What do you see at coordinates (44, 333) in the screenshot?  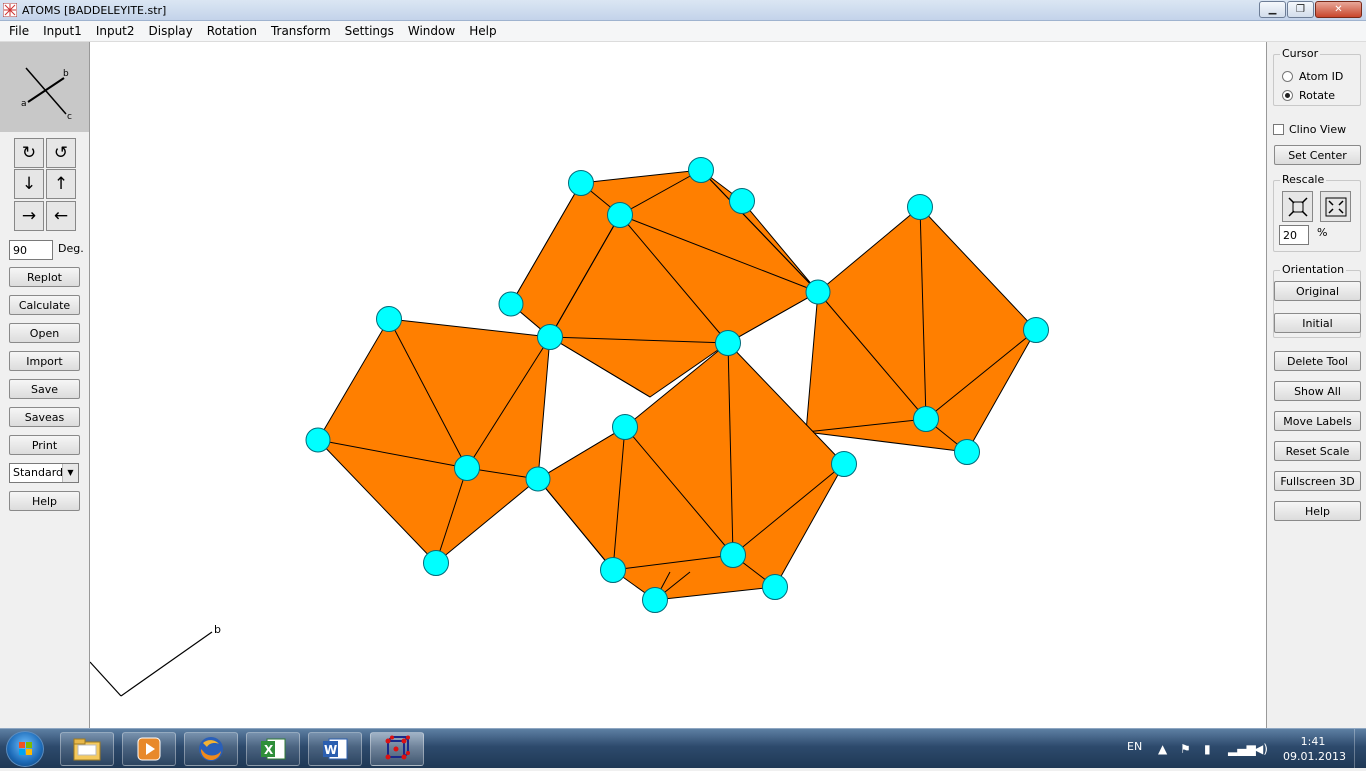 I see `open-button: Open` at bounding box center [44, 333].